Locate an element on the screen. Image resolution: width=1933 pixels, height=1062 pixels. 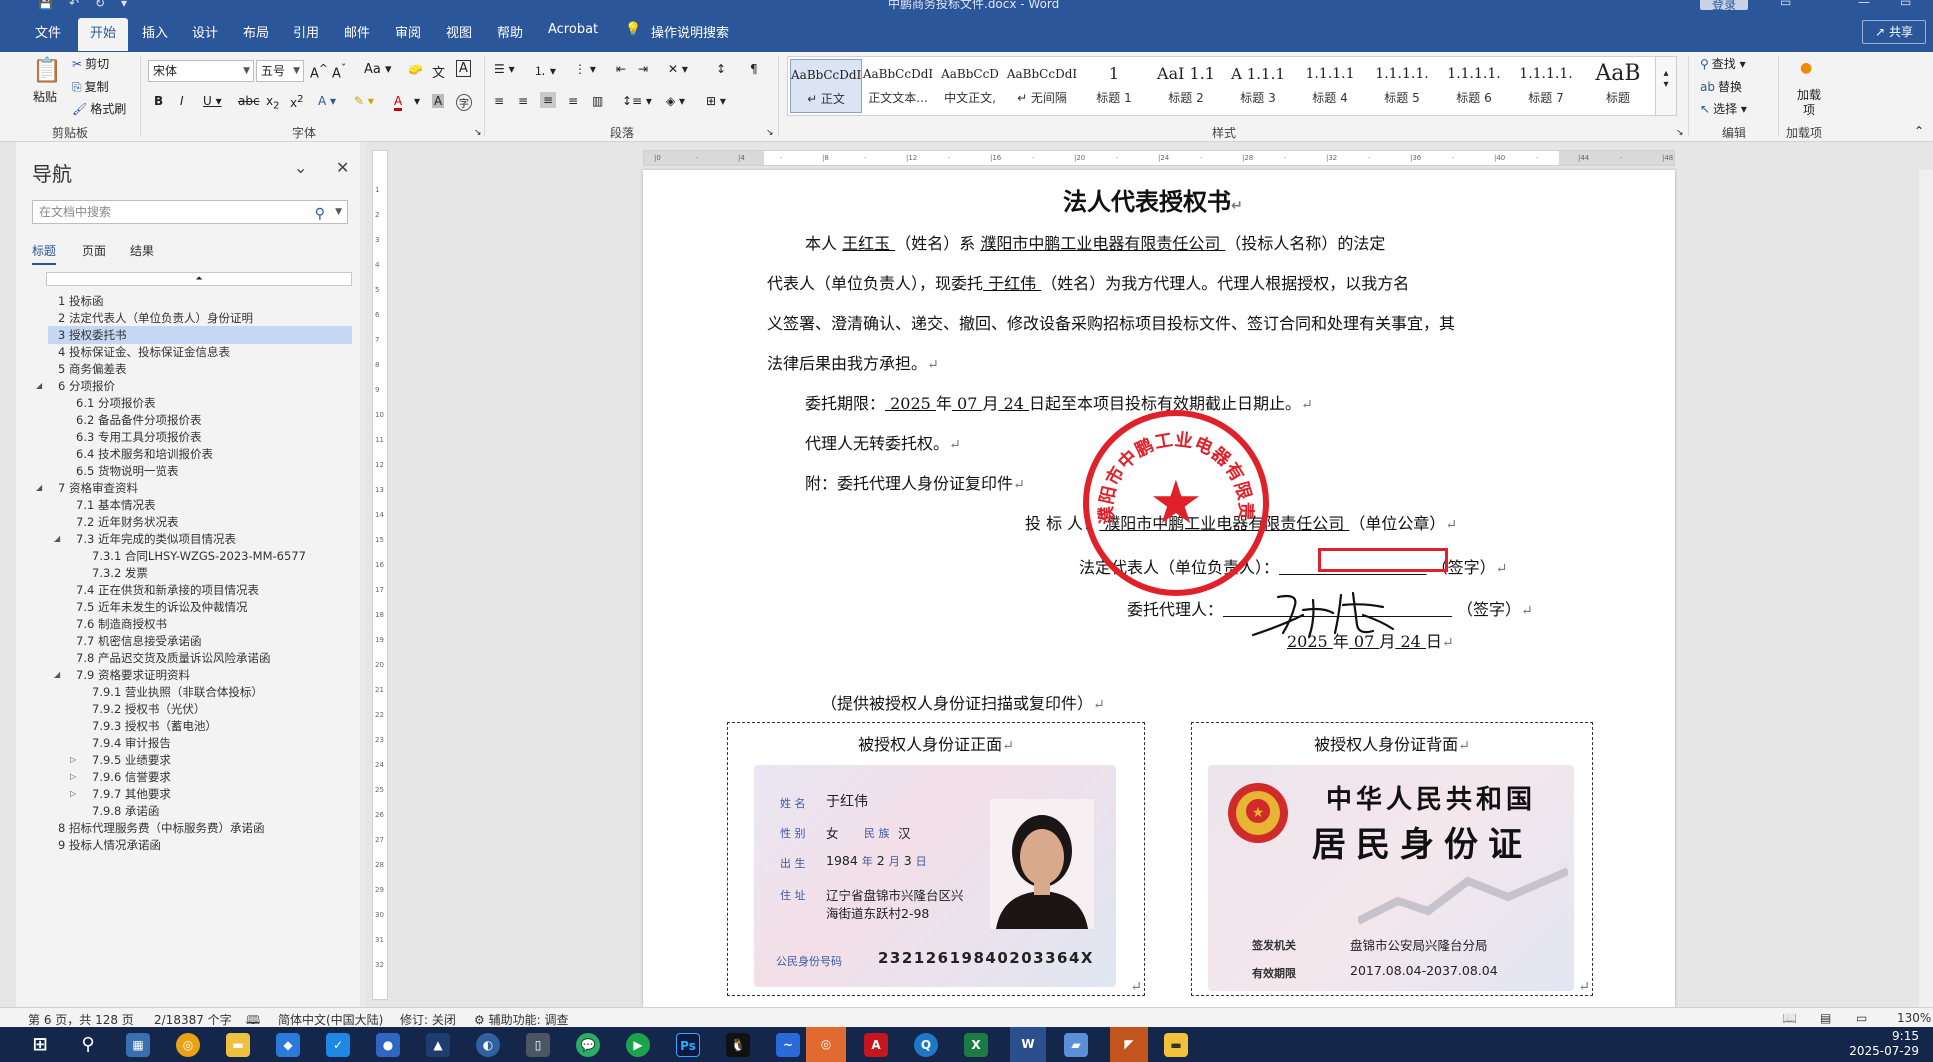
style-heading-3: A 1.1.1 标题 3 is located at coordinates (1258, 86).